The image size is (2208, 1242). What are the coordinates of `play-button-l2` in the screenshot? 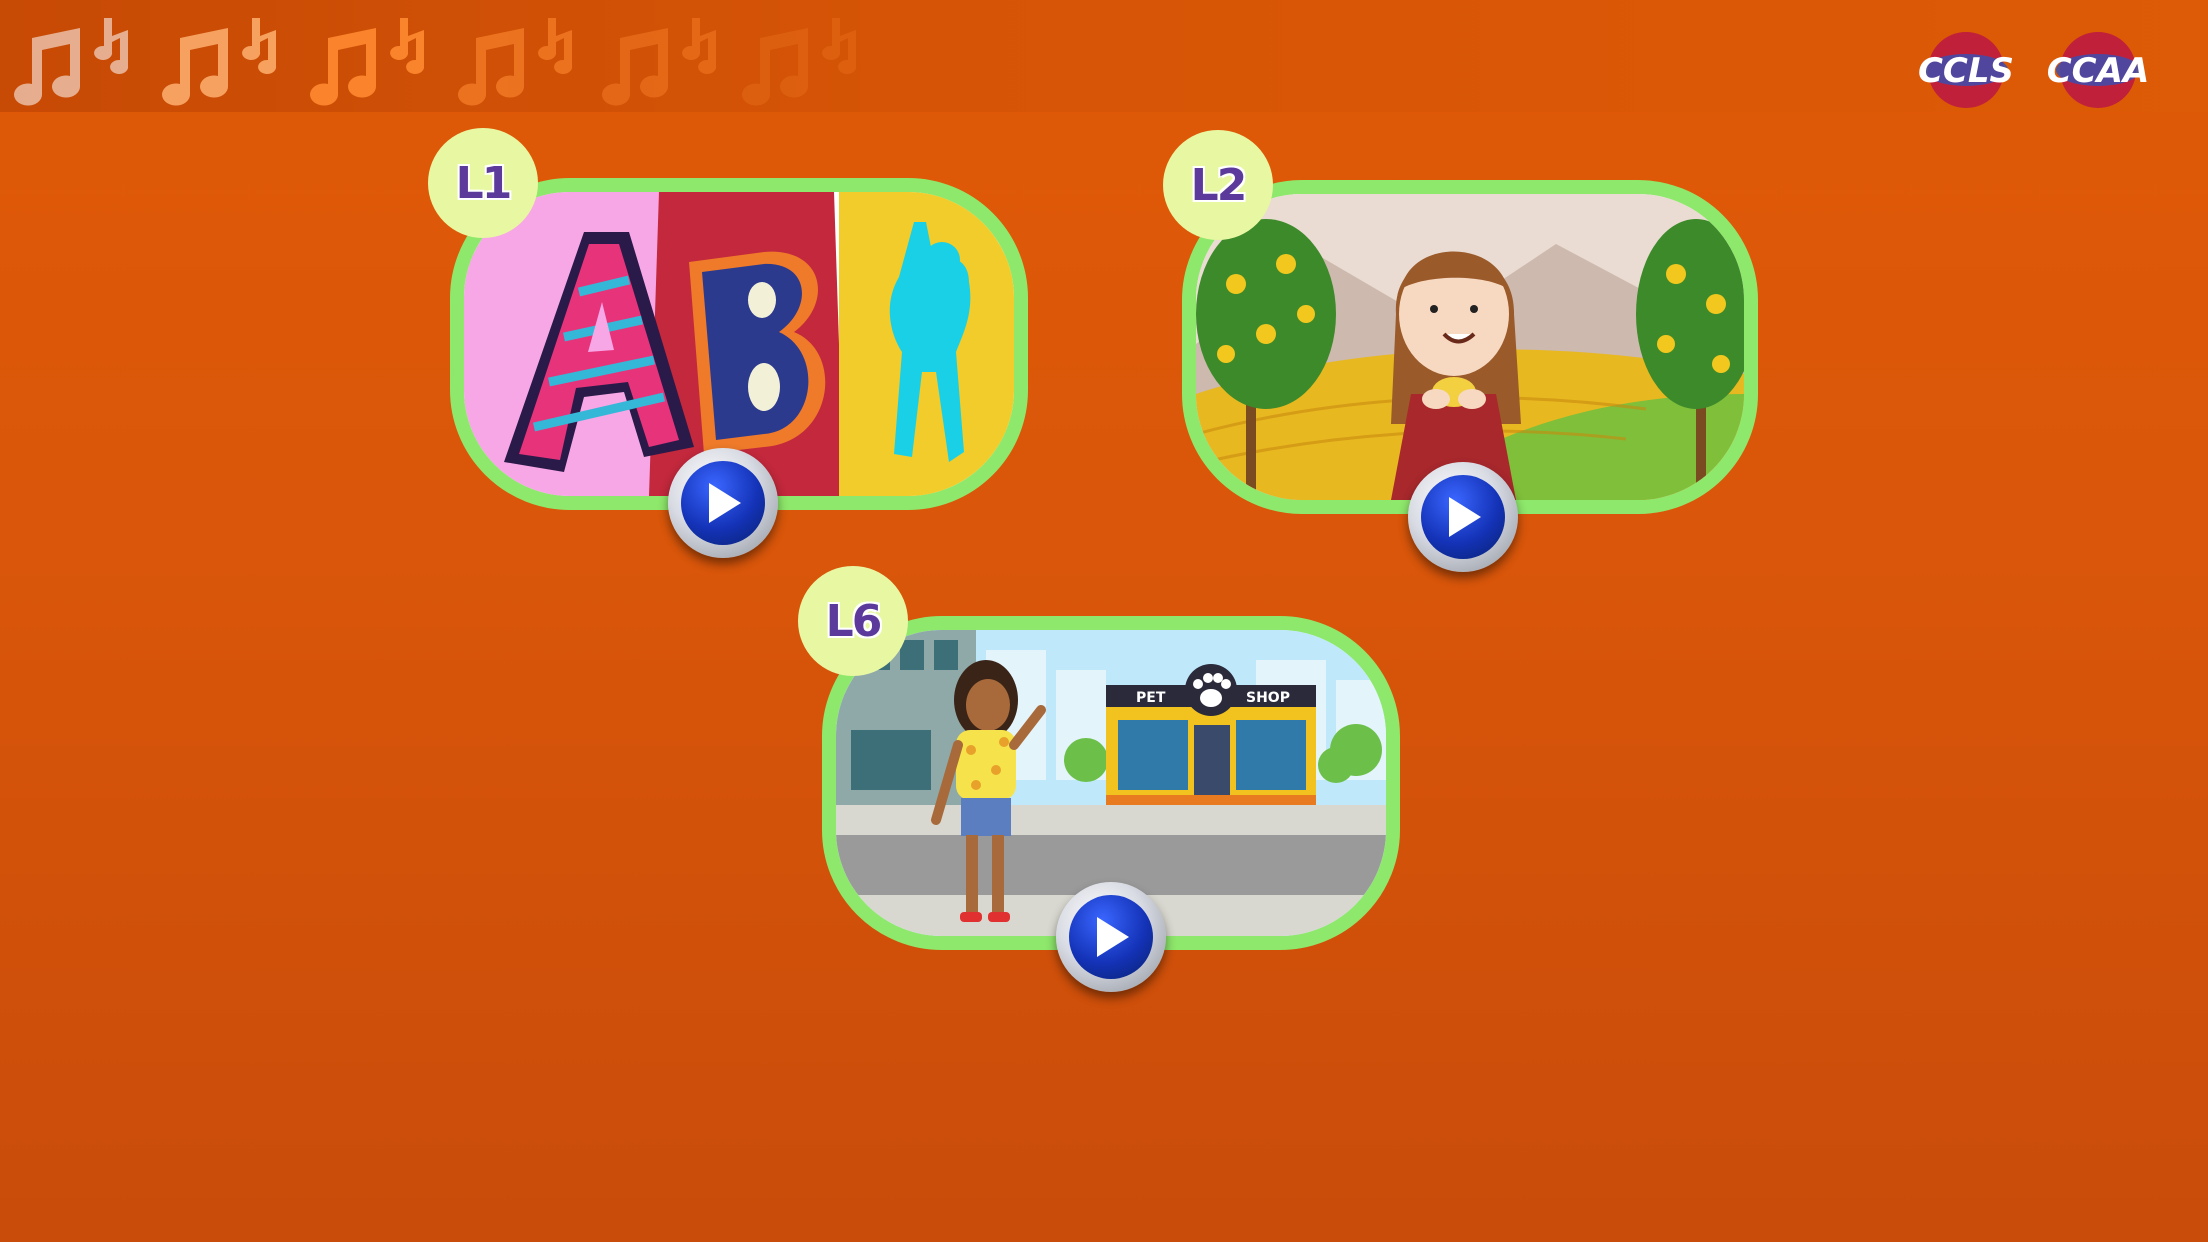 It's located at (1463, 517).